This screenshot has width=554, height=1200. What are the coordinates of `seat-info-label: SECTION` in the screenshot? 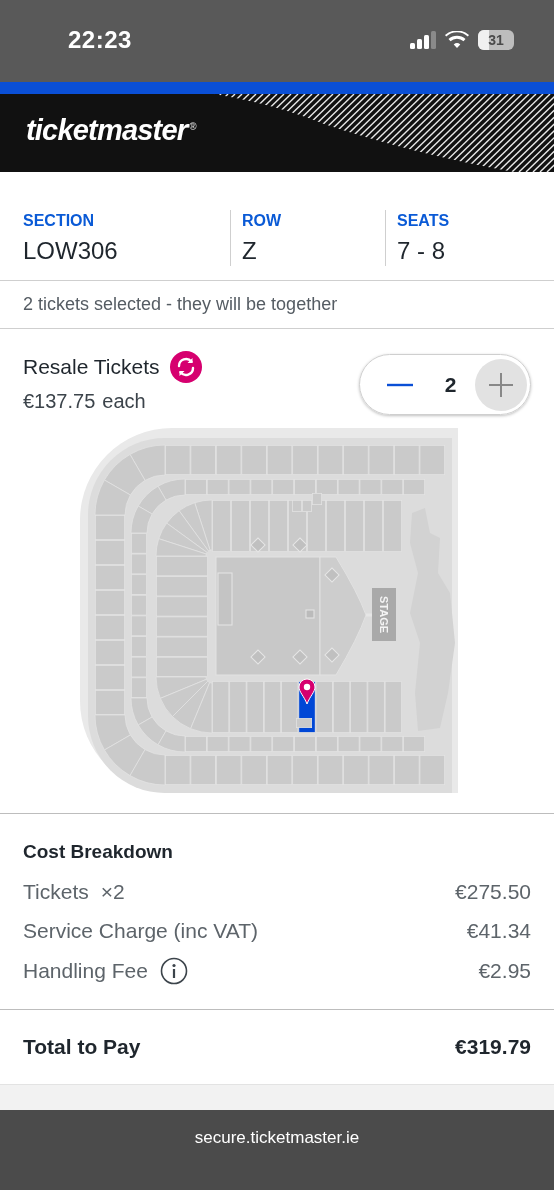 It's located at (59, 221).